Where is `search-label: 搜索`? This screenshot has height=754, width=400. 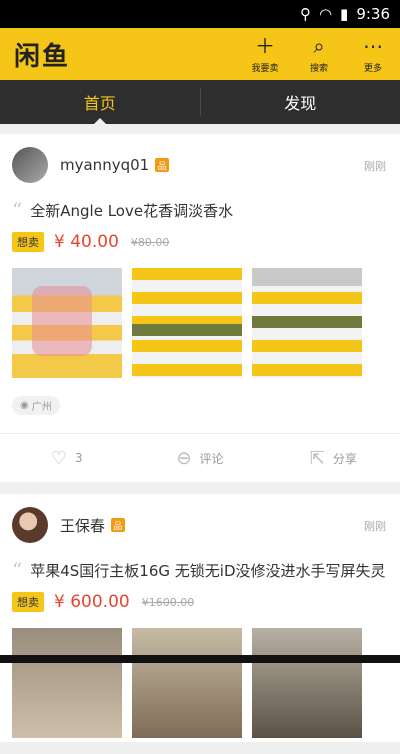 search-label: 搜索 is located at coordinates (319, 67).